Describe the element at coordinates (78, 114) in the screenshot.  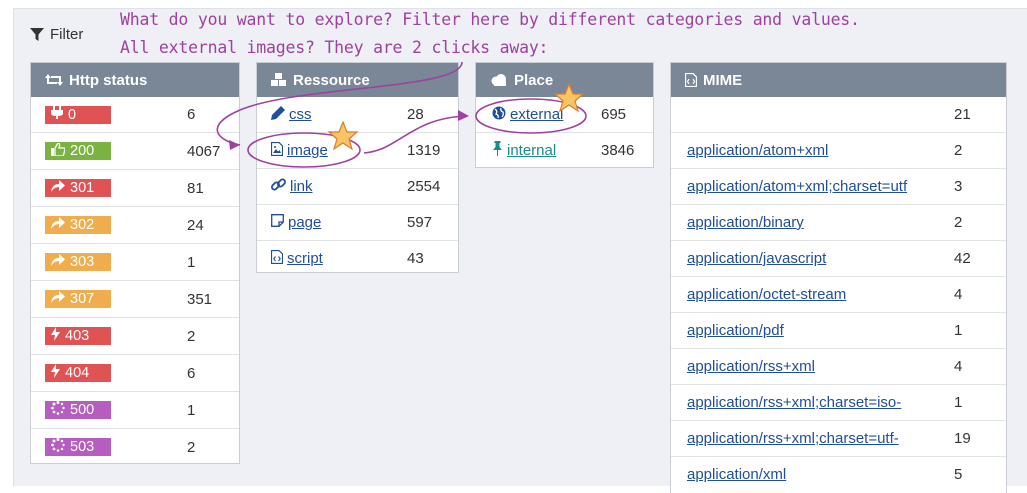
I see `status-badge-0: 0` at that location.